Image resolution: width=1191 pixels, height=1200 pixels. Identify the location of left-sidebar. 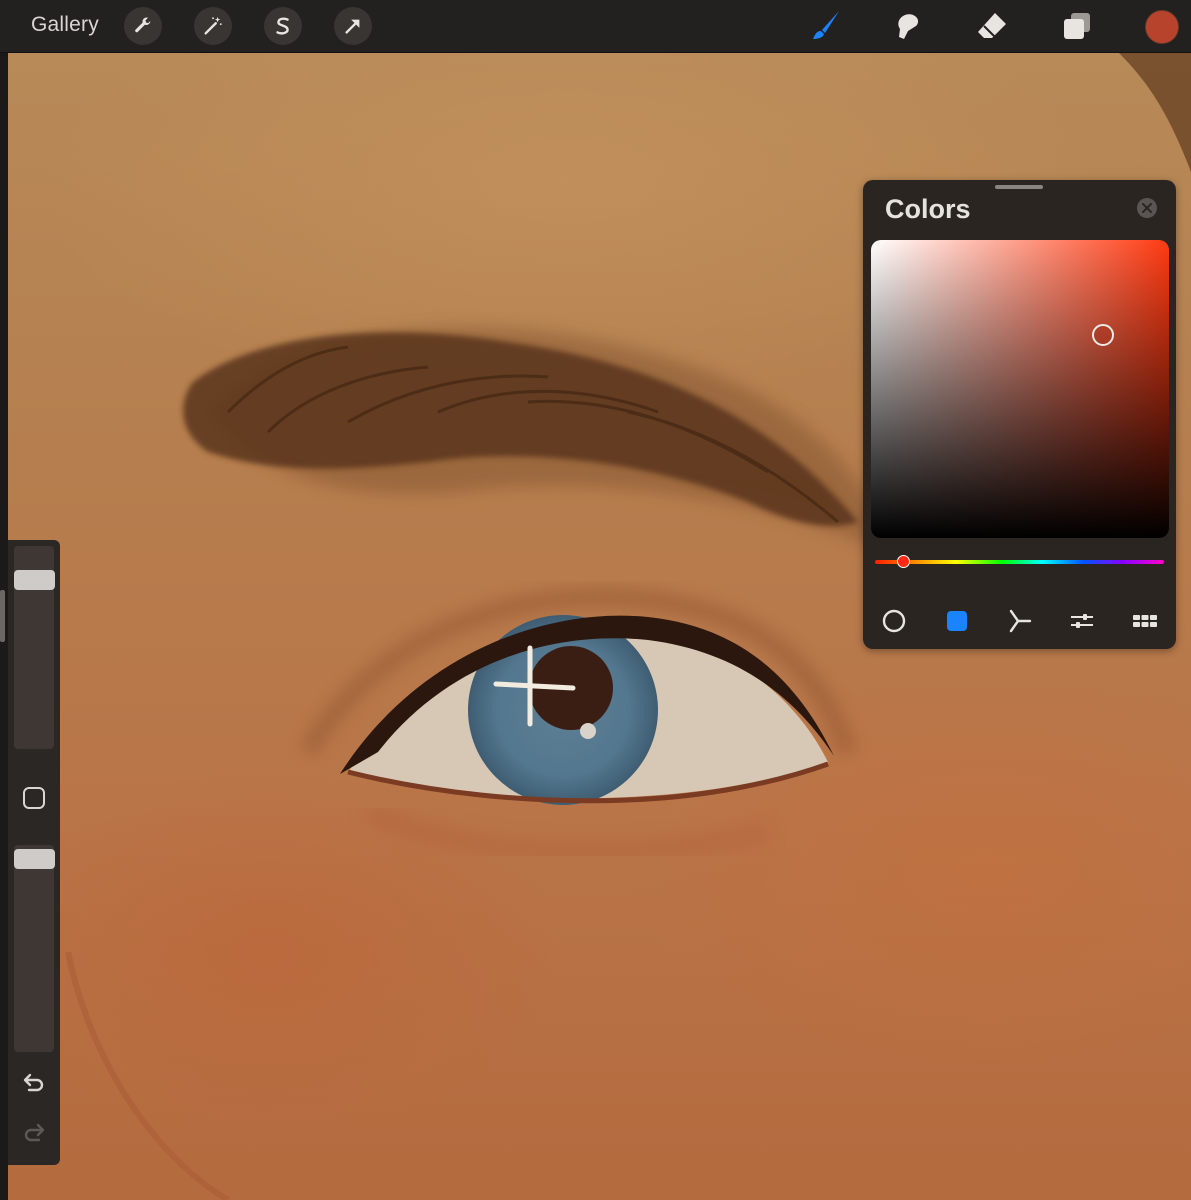
(34, 852).